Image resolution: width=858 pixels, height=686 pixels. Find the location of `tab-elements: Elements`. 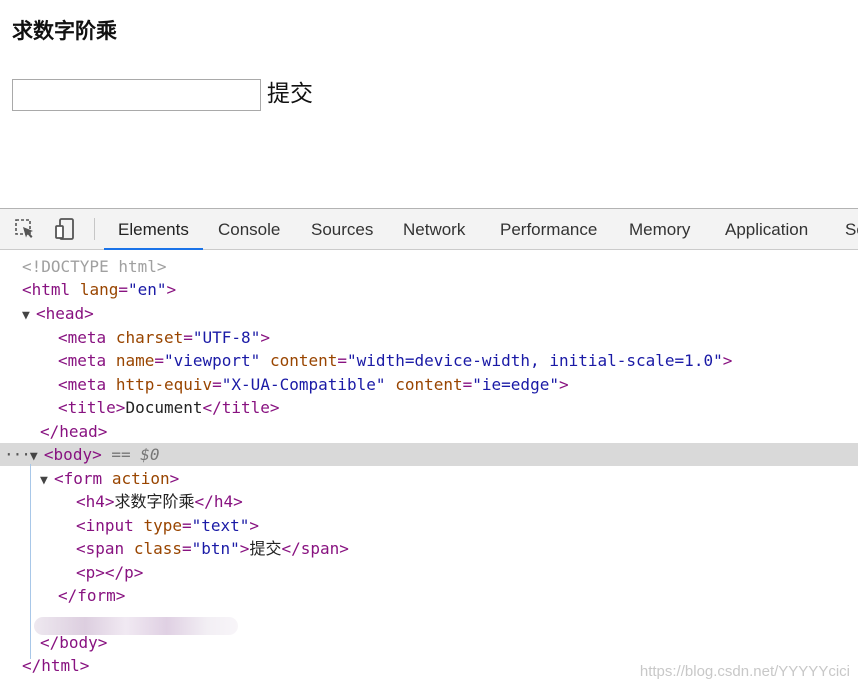

tab-elements: Elements is located at coordinates (153, 229).